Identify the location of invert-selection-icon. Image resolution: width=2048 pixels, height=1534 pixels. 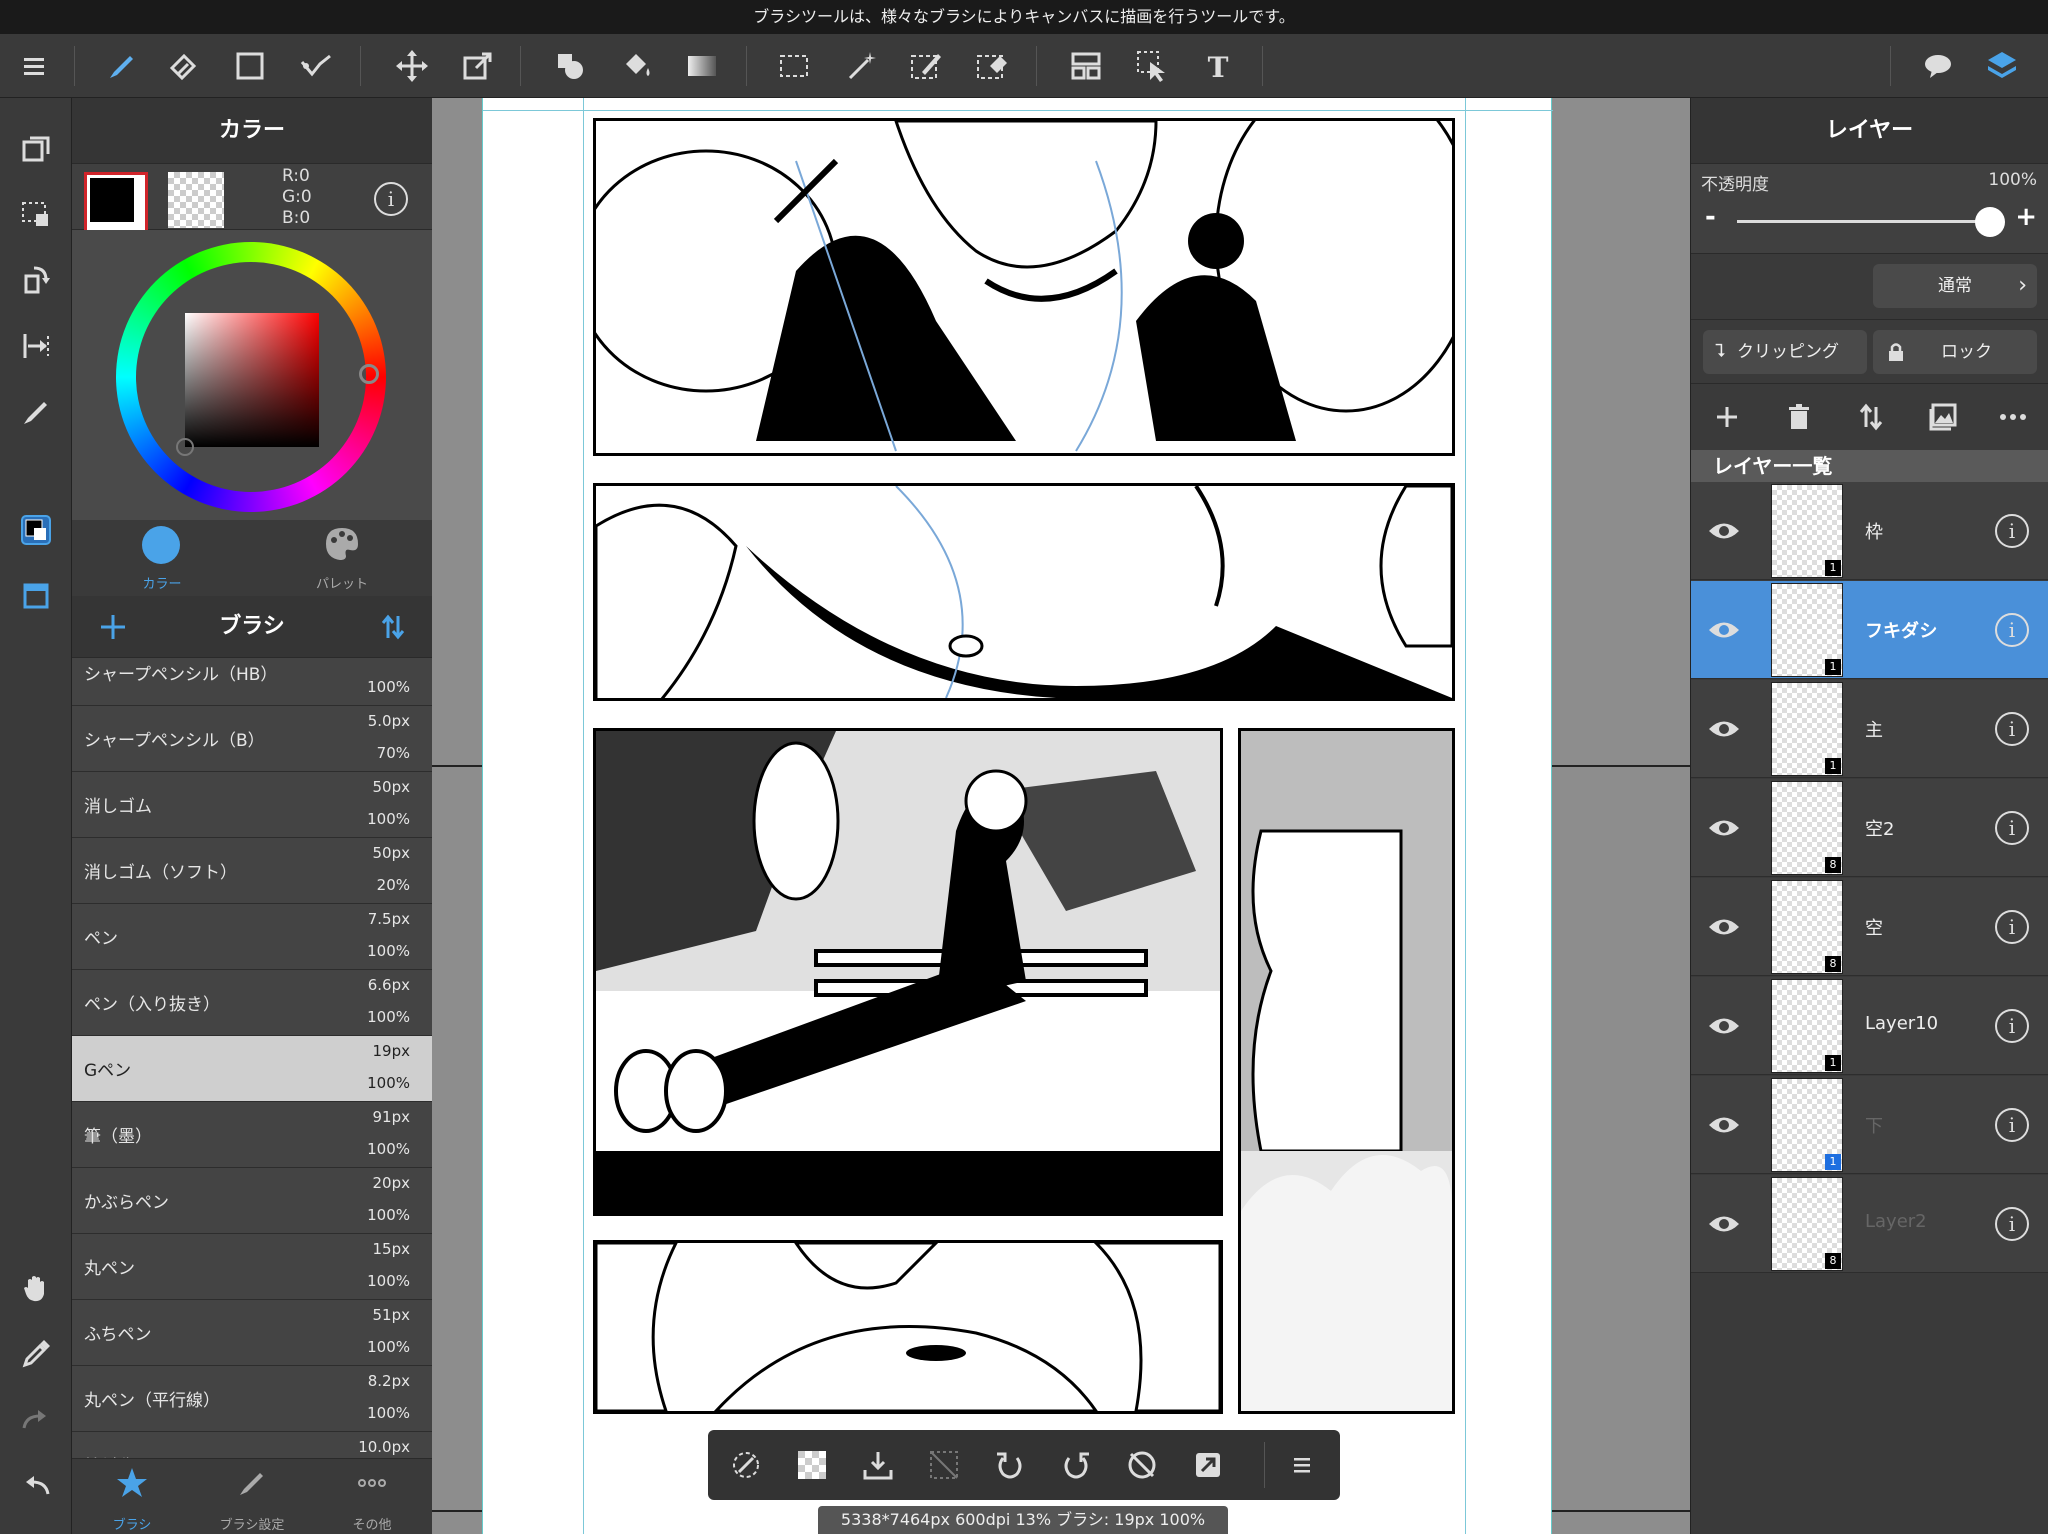
(944, 1465).